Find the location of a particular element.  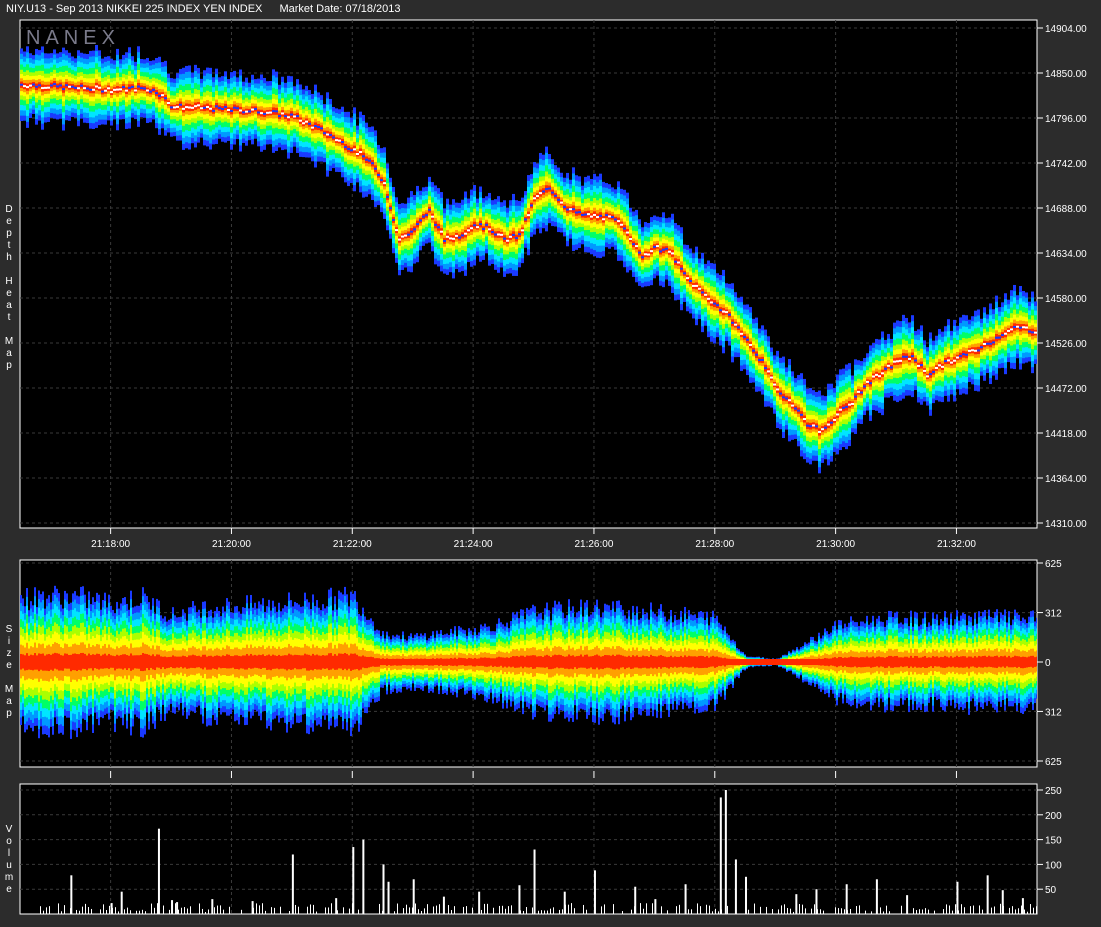

time-tick-label: 21:30:00 is located at coordinates (835, 544).